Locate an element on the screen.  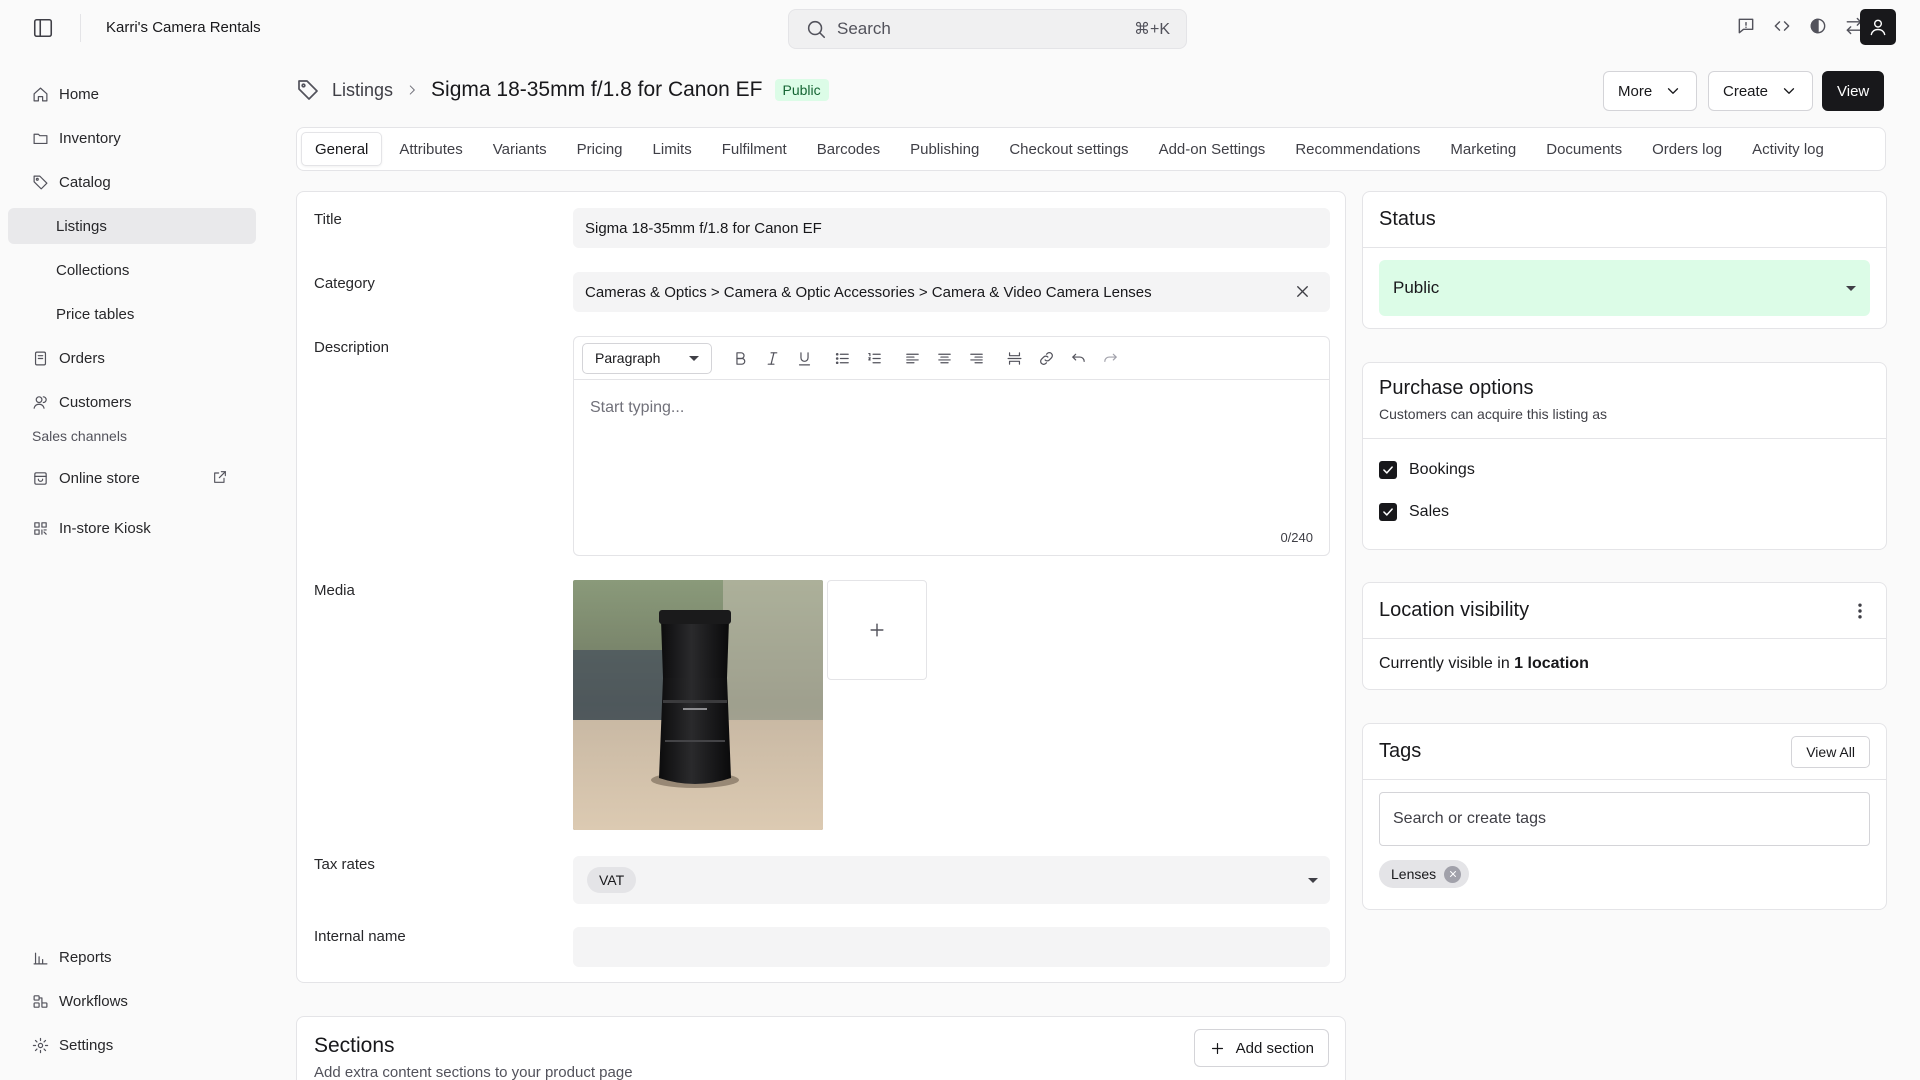
tab-publishing: Publishing is located at coordinates (944, 149).